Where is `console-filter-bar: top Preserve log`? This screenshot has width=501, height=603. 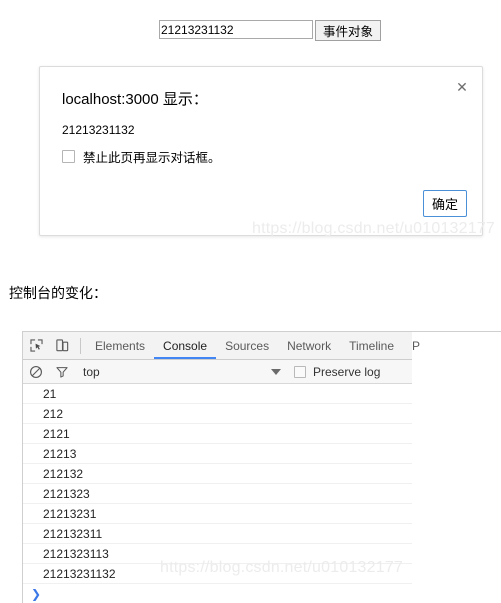
console-filter-bar: top Preserve log is located at coordinates (217, 372).